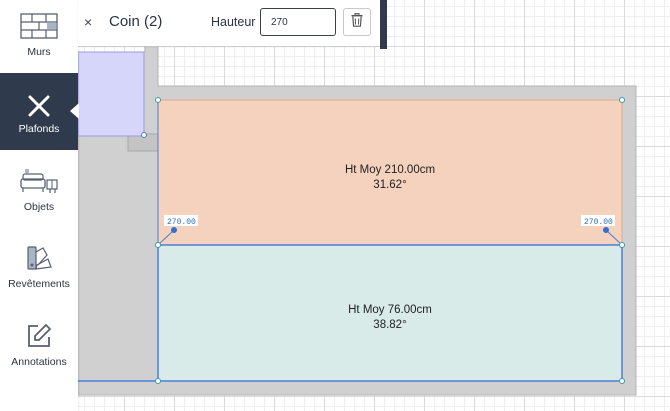 This screenshot has height=411, width=670. I want to click on furniture-icon, so click(39, 181).